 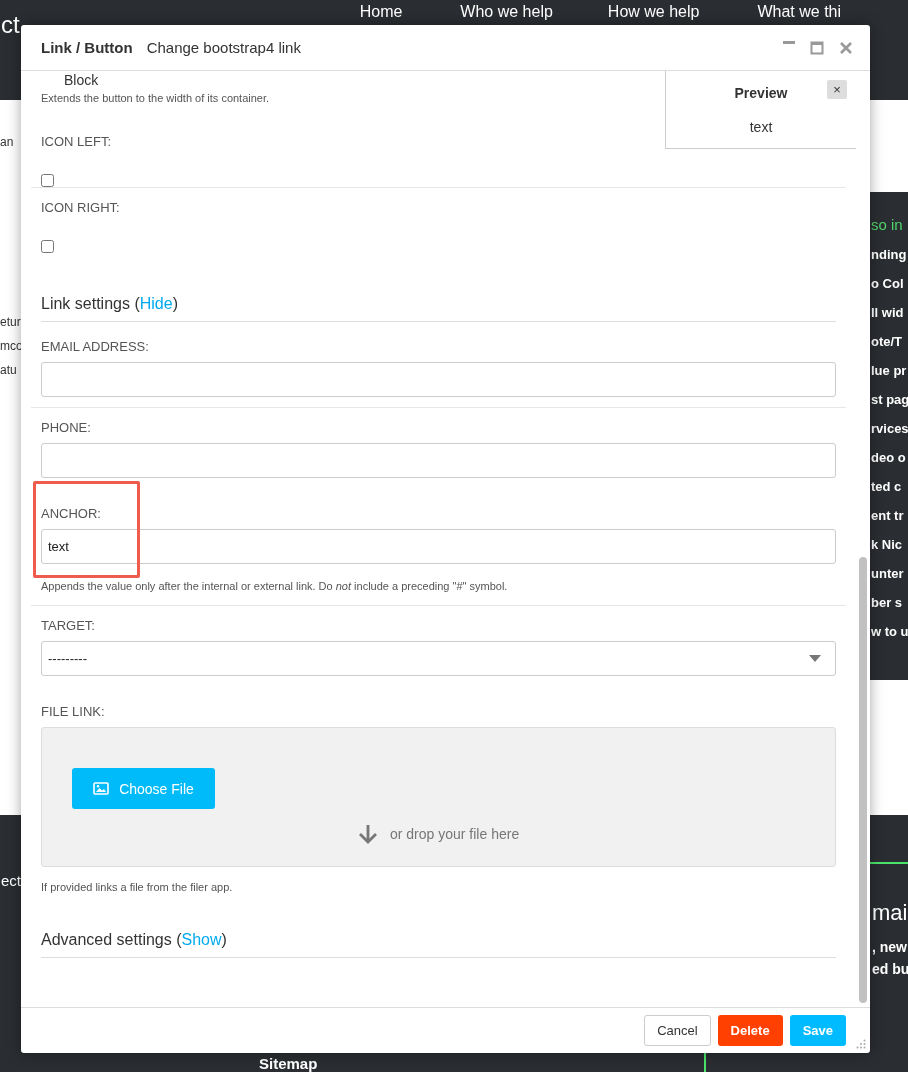 What do you see at coordinates (887, 225) in the screenshot?
I see `sidebar-heading: so in` at bounding box center [887, 225].